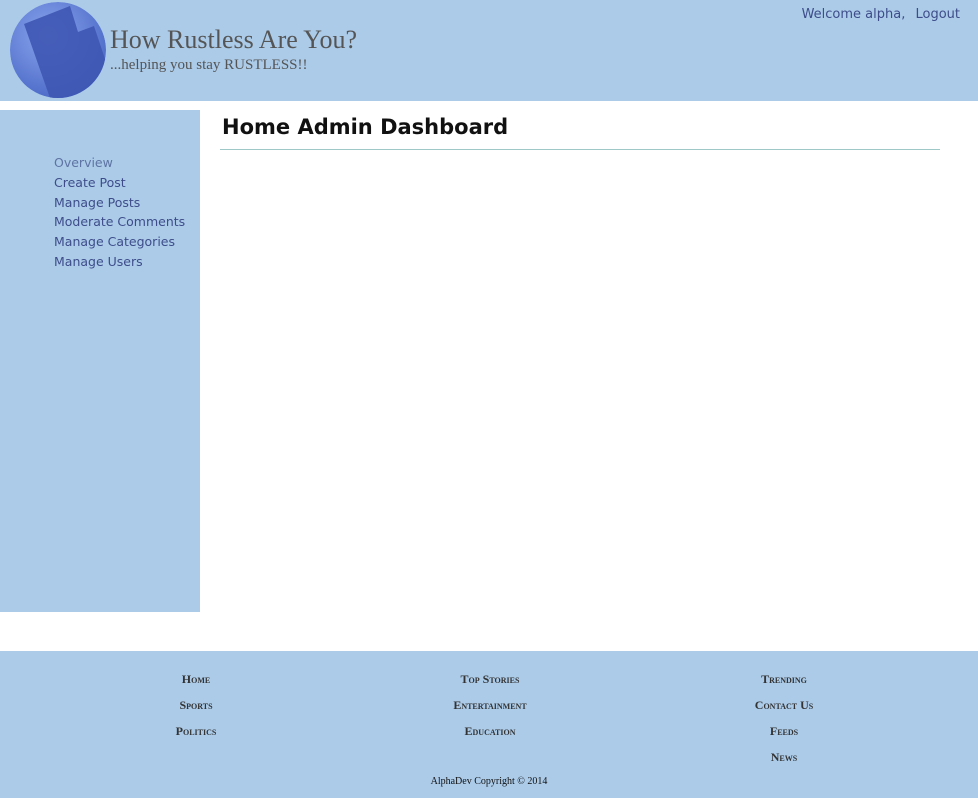 The height and width of the screenshot is (800, 978). What do you see at coordinates (234, 39) in the screenshot?
I see `site-title: How Rustless Are You?` at bounding box center [234, 39].